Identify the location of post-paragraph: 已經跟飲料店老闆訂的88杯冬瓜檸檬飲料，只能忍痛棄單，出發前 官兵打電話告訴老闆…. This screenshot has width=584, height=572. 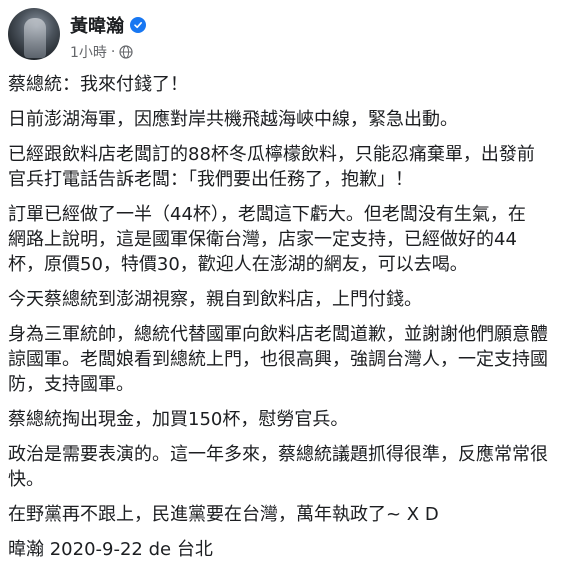
(271, 167).